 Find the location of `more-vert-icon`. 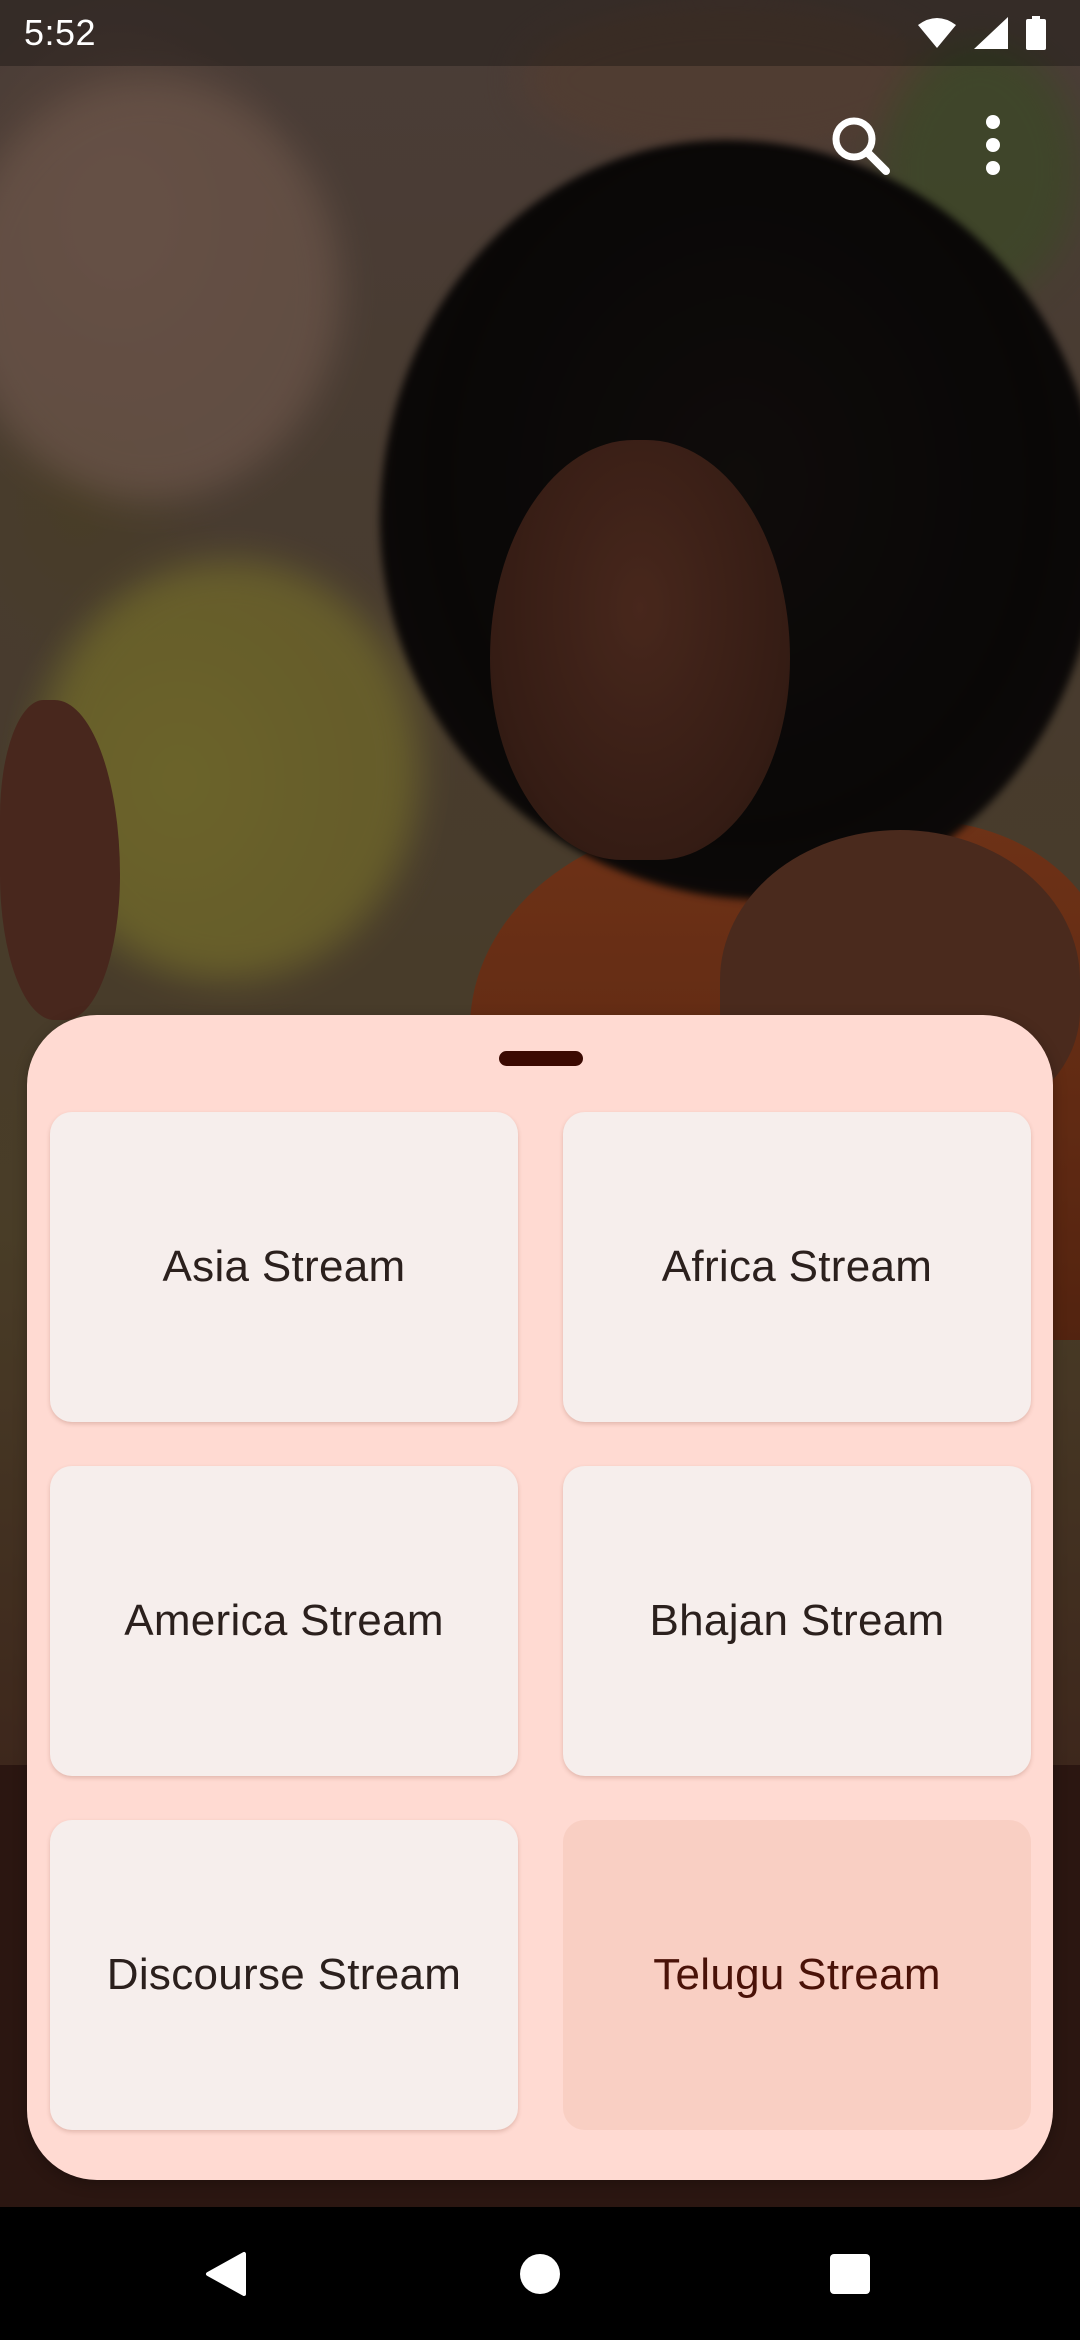

more-vert-icon is located at coordinates (993, 145).